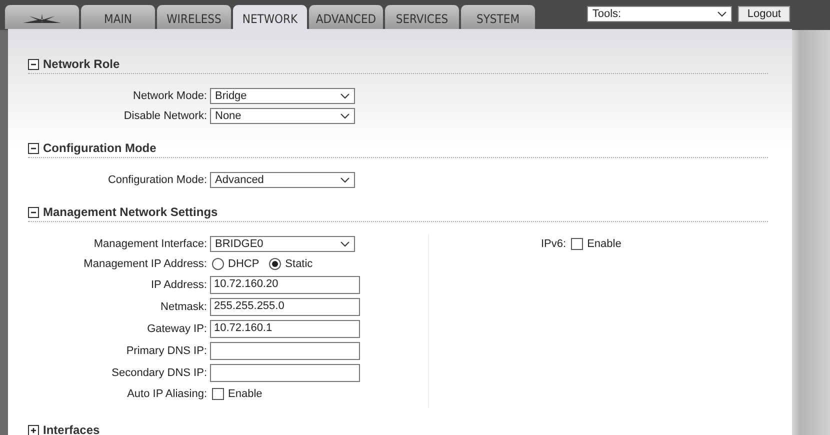 Image resolution: width=830 pixels, height=435 pixels. I want to click on expand-icon, so click(33, 429).